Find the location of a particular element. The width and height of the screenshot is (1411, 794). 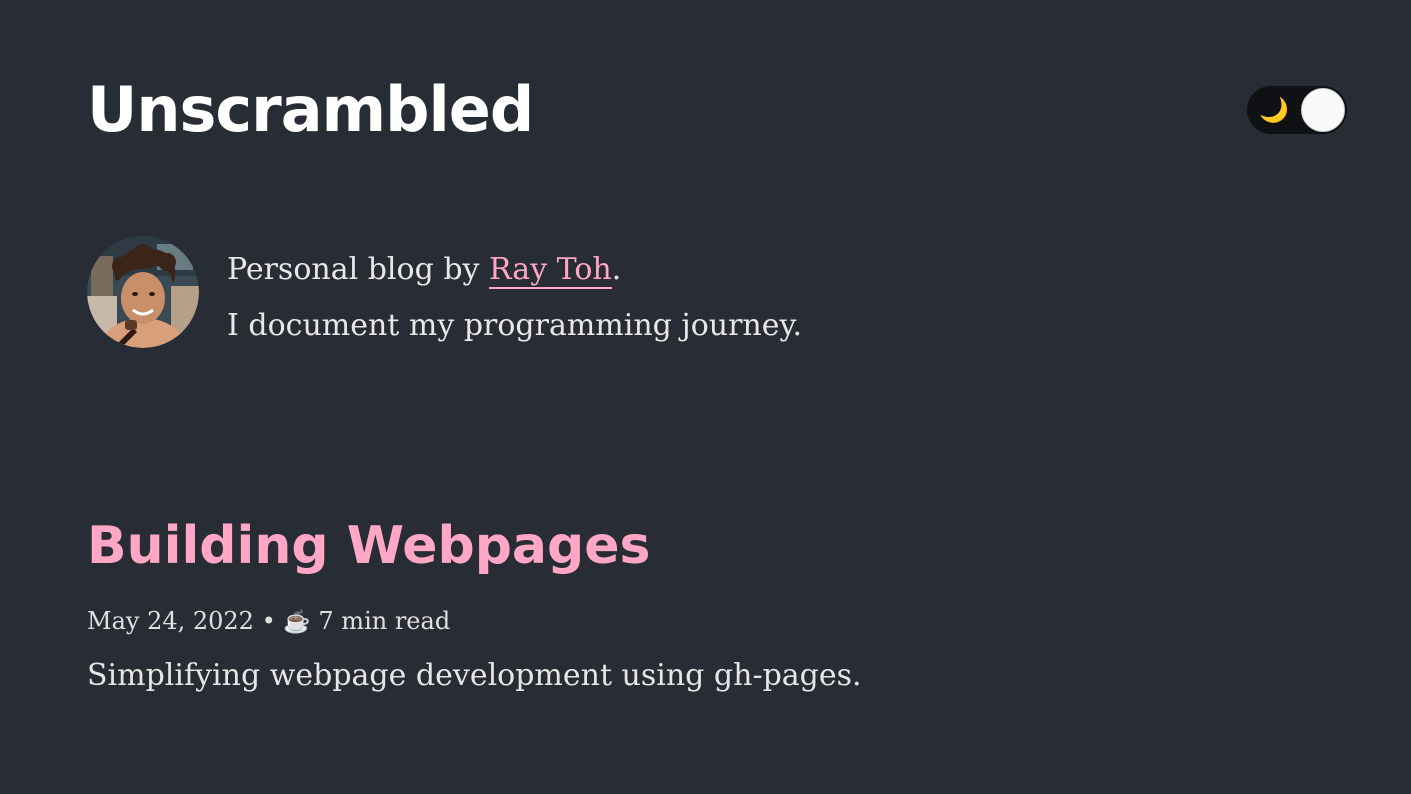

coffee-icon: ☕️ is located at coordinates (297, 622).